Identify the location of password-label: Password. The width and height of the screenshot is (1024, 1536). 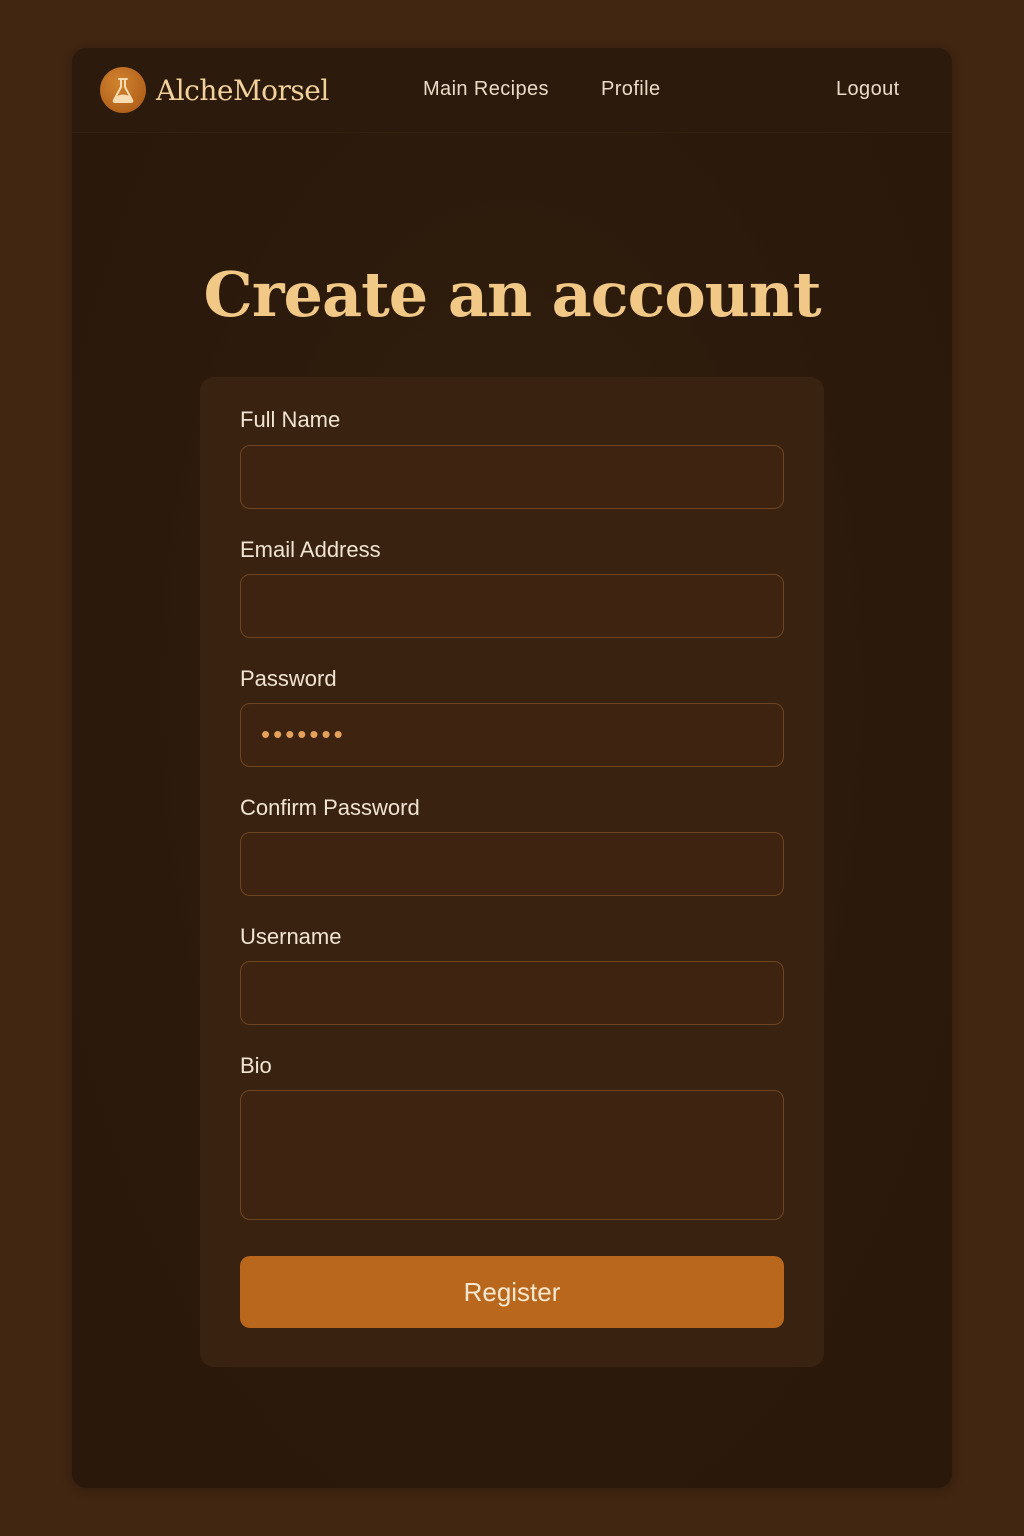
(288, 678).